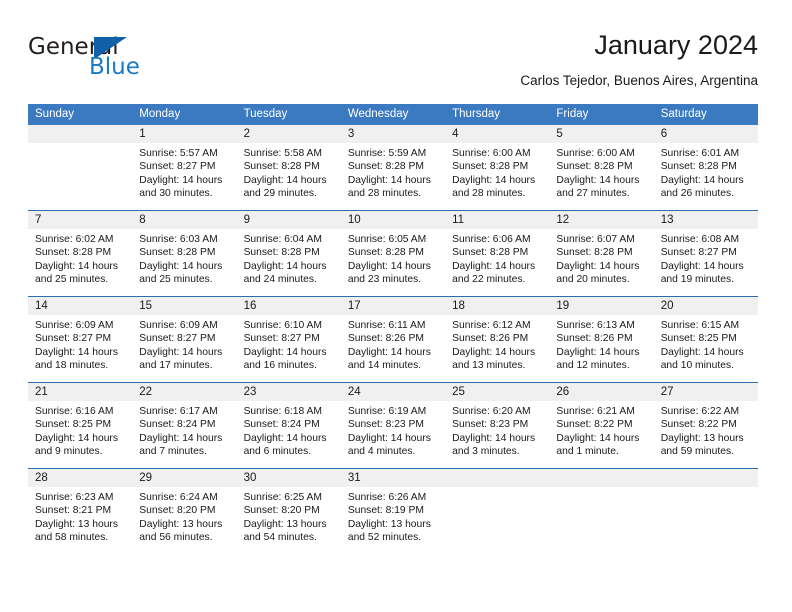  I want to click on day-number: 17, so click(393, 306).